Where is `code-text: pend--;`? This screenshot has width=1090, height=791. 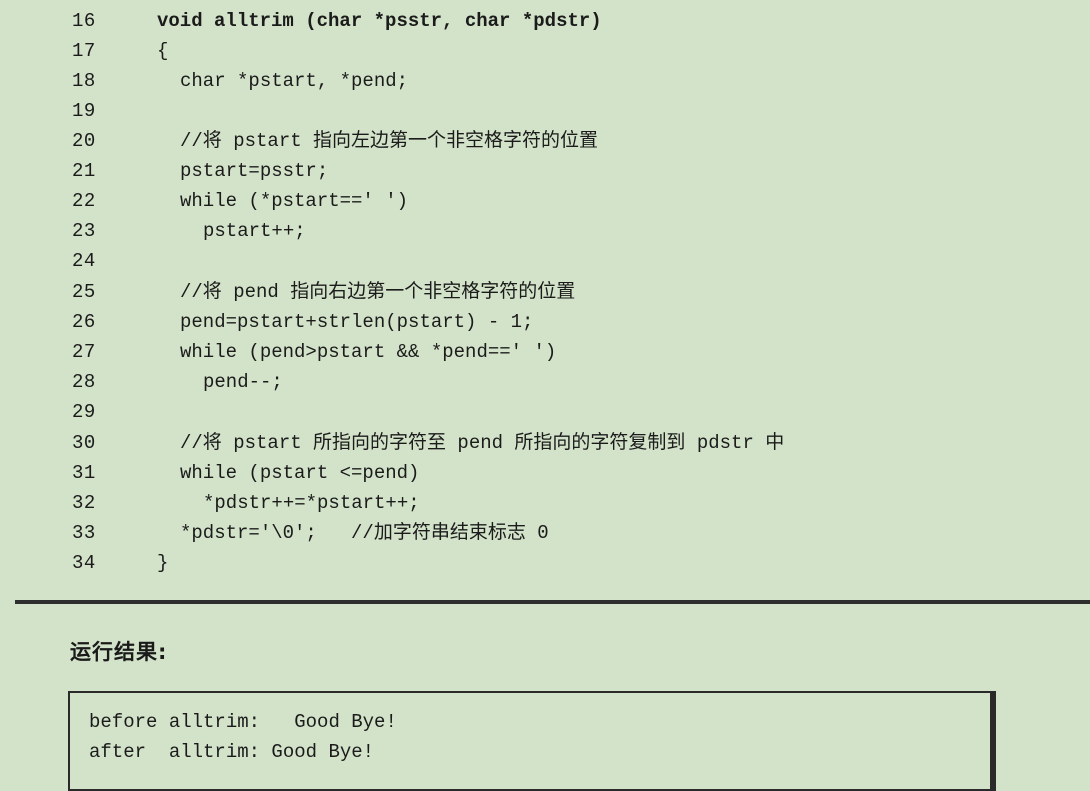
code-text: pend--; is located at coordinates (243, 382).